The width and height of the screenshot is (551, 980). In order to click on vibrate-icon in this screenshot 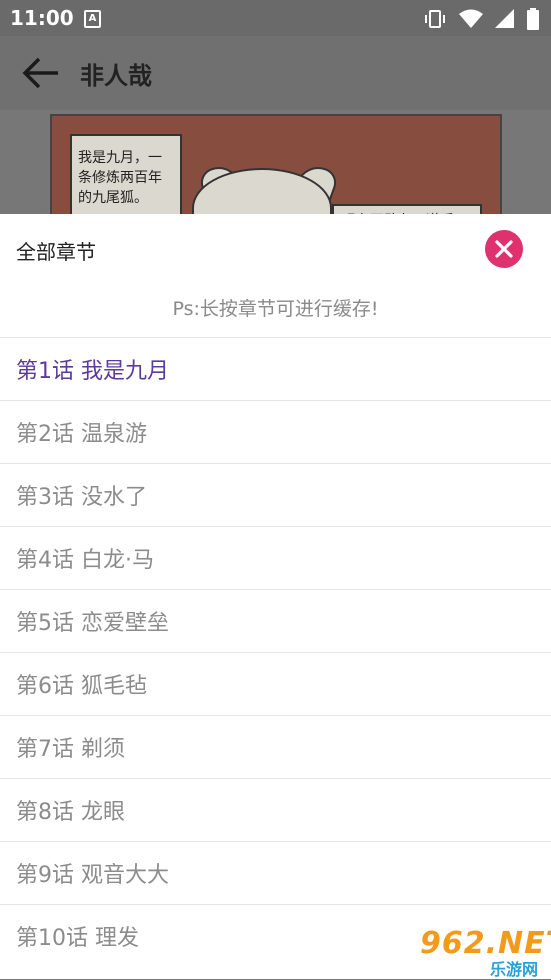, I will do `click(435, 19)`.